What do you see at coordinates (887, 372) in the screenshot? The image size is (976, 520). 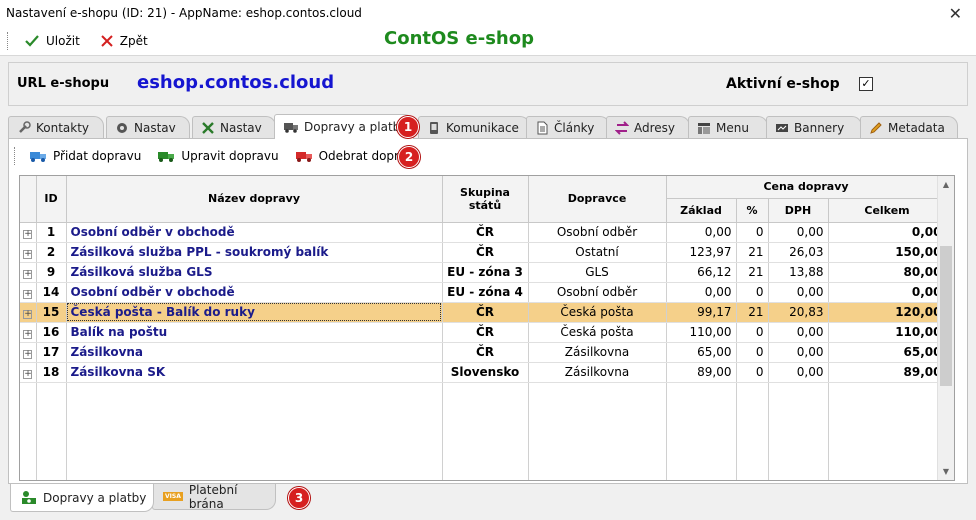 I see `cell-total: 89,00` at bounding box center [887, 372].